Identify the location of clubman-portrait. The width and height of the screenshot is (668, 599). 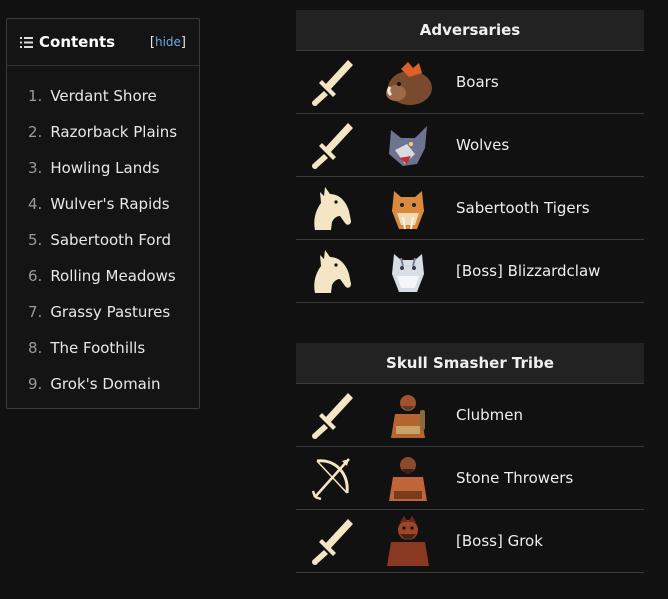
(408, 415).